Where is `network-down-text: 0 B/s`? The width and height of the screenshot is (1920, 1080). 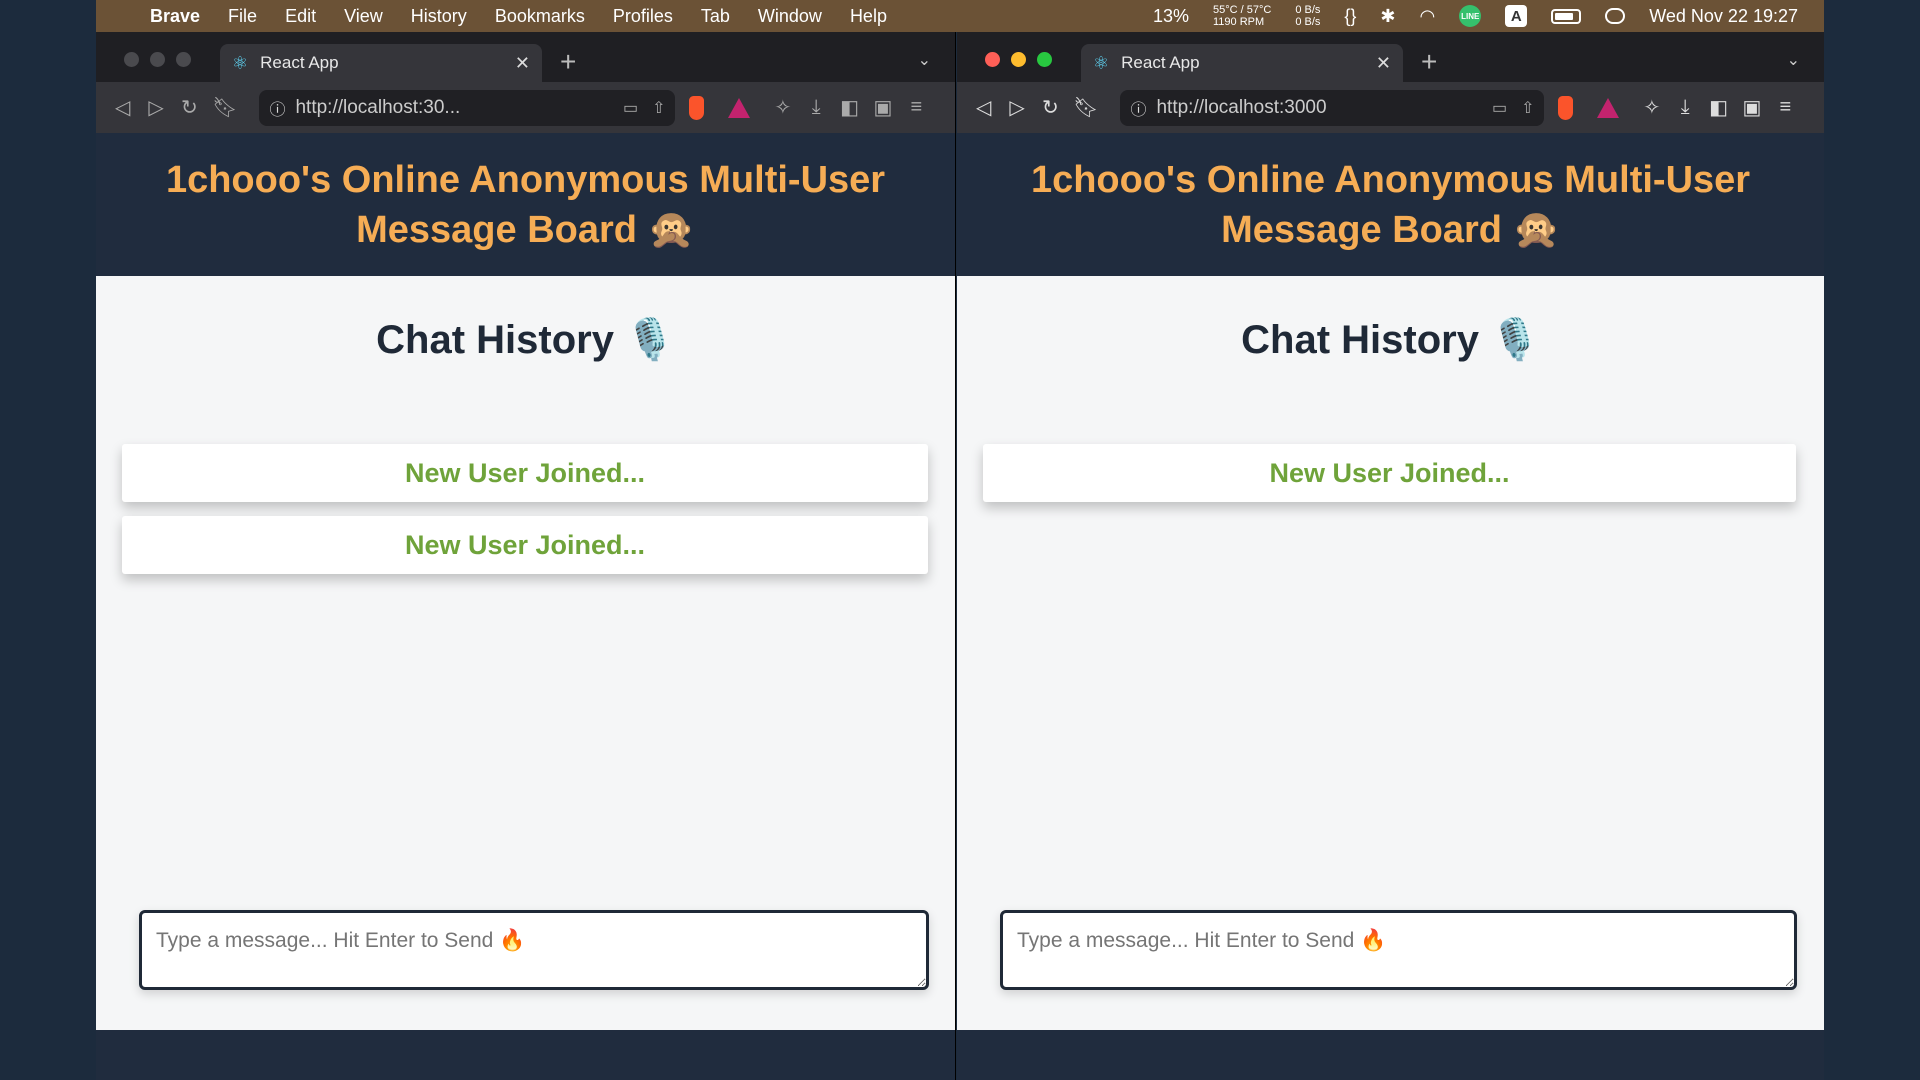 network-down-text: 0 B/s is located at coordinates (1308, 22).